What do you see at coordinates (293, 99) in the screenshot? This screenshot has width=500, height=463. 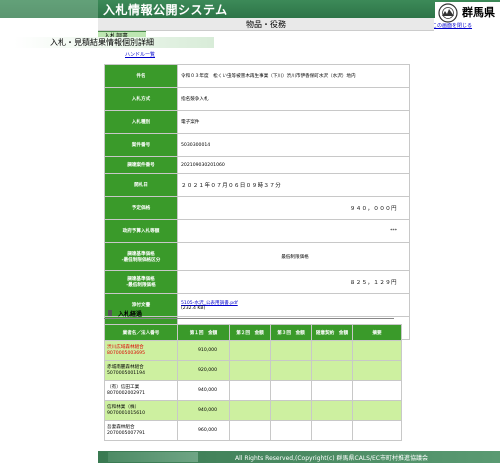 I see `info-value: 指名競争入札` at bounding box center [293, 99].